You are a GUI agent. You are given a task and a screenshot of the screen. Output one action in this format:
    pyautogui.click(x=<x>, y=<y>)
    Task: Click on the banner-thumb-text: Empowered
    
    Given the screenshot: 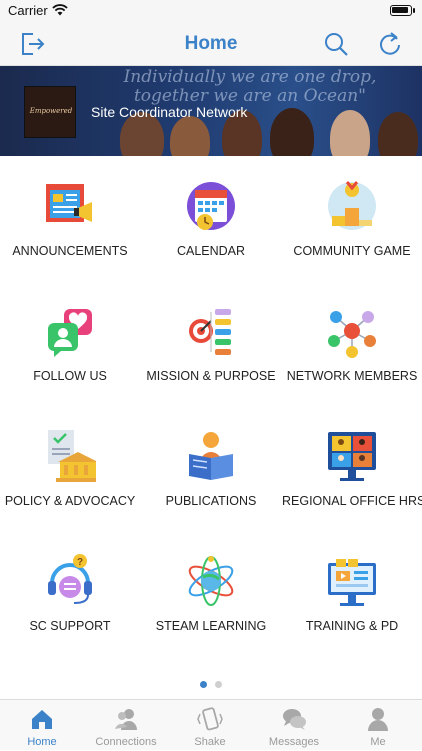 What is the action you would take?
    pyautogui.click(x=51, y=111)
    